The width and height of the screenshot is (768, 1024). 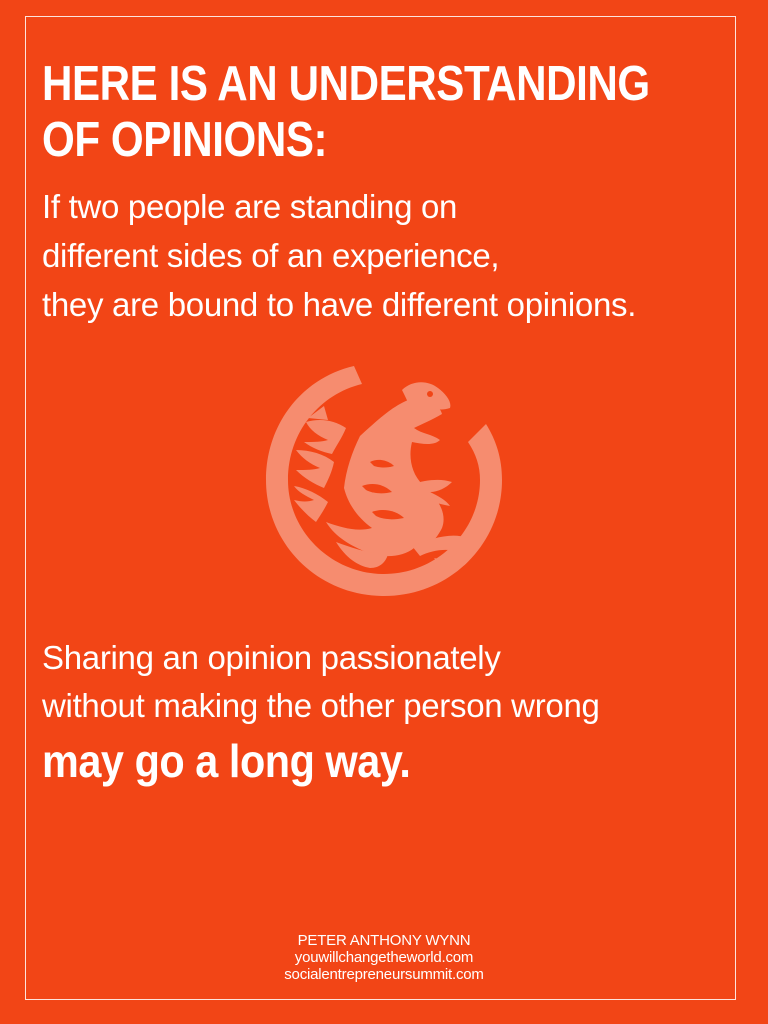 I want to click on website-link-1: youwillchangetheworld.com, so click(x=384, y=957).